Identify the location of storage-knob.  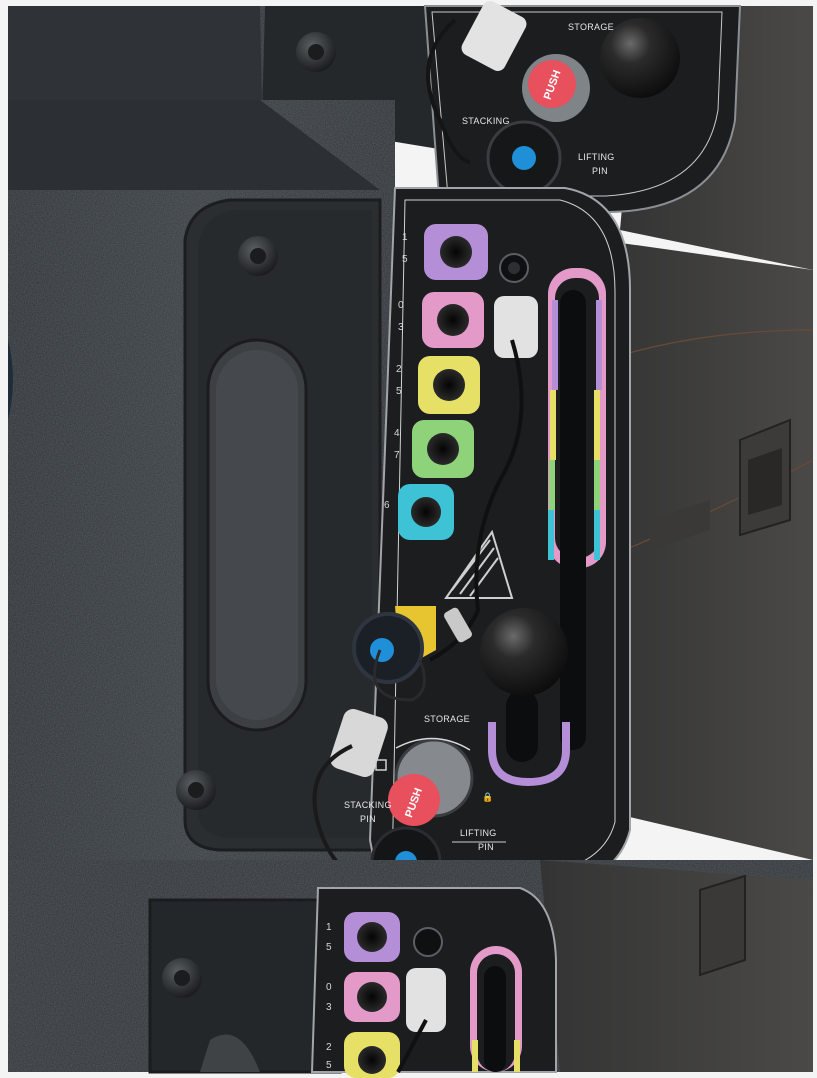
(524, 652).